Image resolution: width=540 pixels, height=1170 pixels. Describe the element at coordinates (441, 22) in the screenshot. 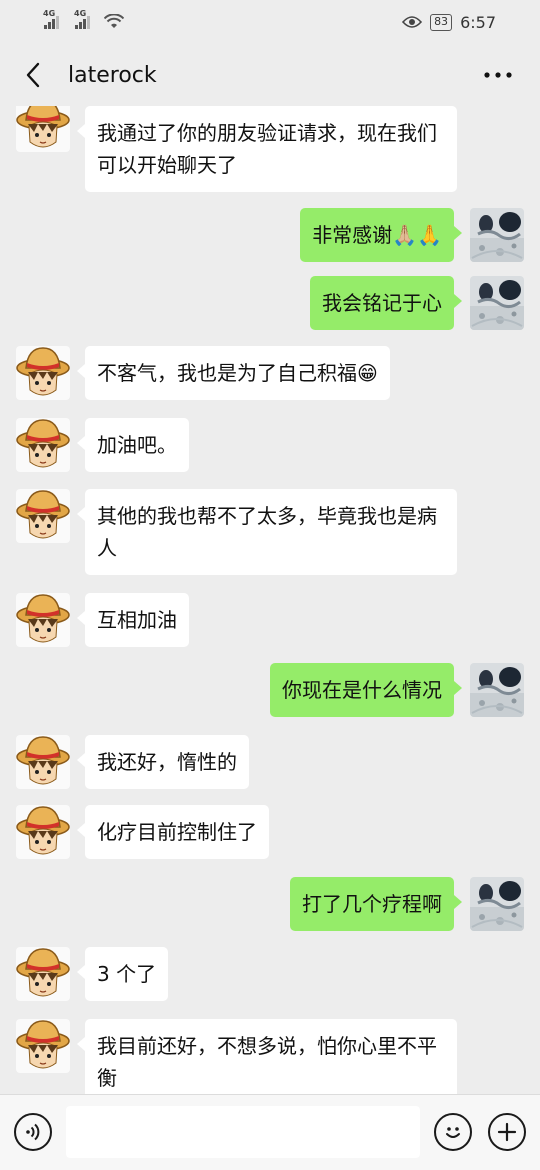

I see `battery-level: 83` at that location.